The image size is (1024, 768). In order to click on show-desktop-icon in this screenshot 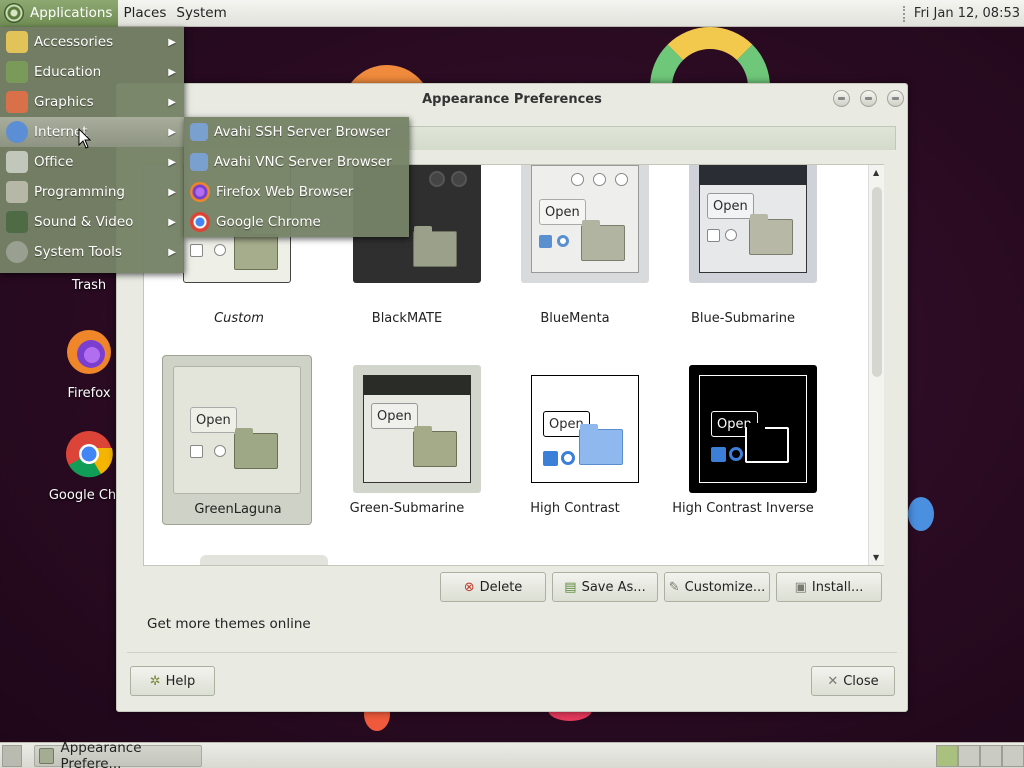, I will do `click(12, 756)`.